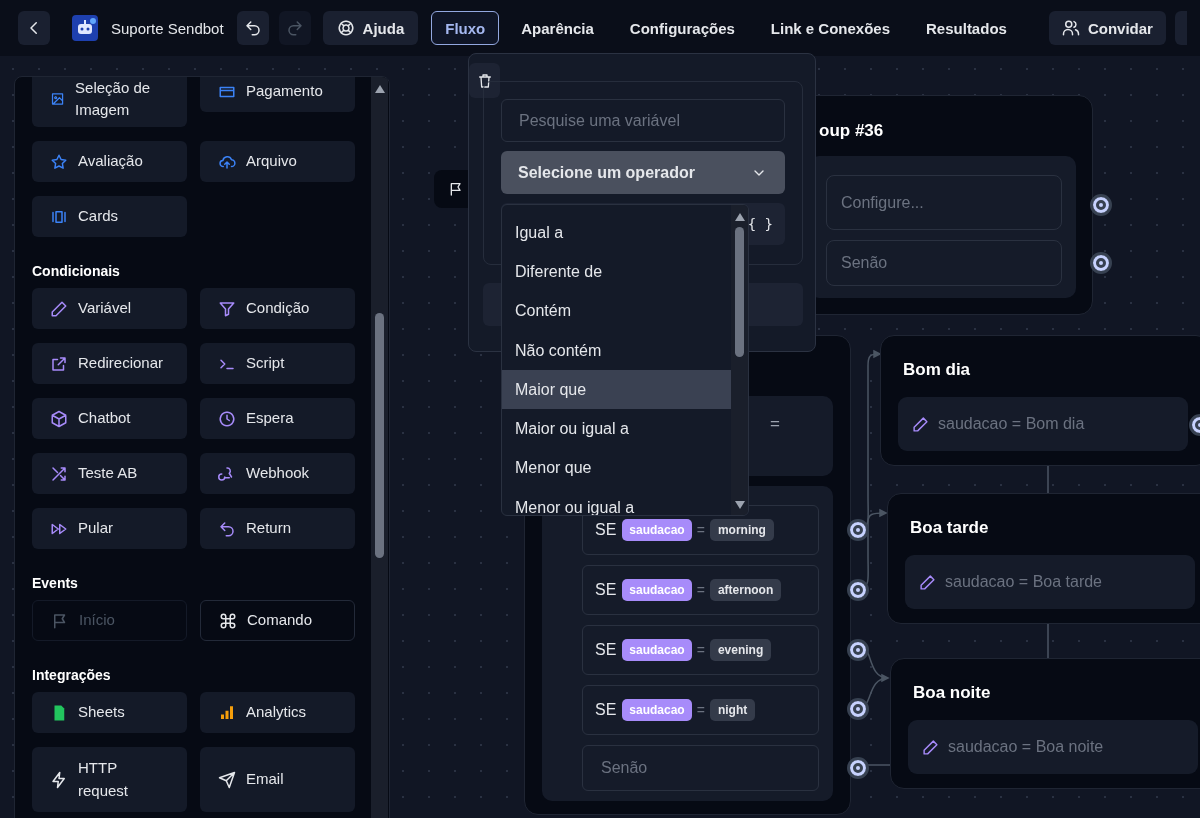 This screenshot has width=1200, height=818. Describe the element at coordinates (851, 131) in the screenshot. I see `node-title: oup #36` at that location.